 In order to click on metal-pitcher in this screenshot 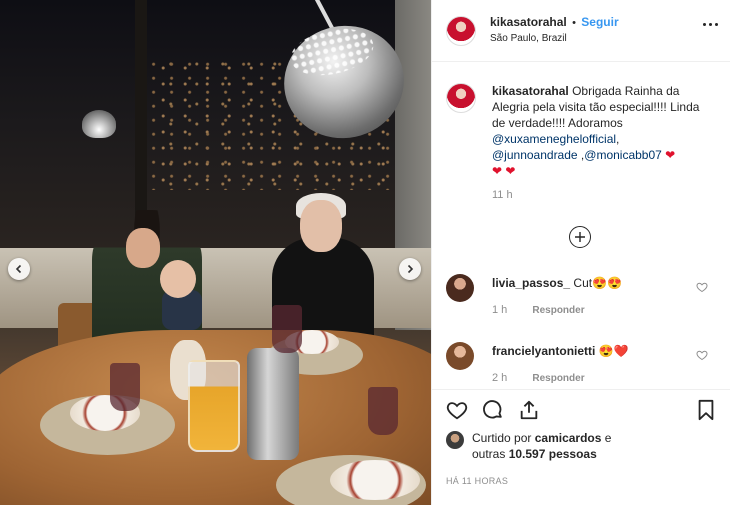, I will do `click(273, 404)`.